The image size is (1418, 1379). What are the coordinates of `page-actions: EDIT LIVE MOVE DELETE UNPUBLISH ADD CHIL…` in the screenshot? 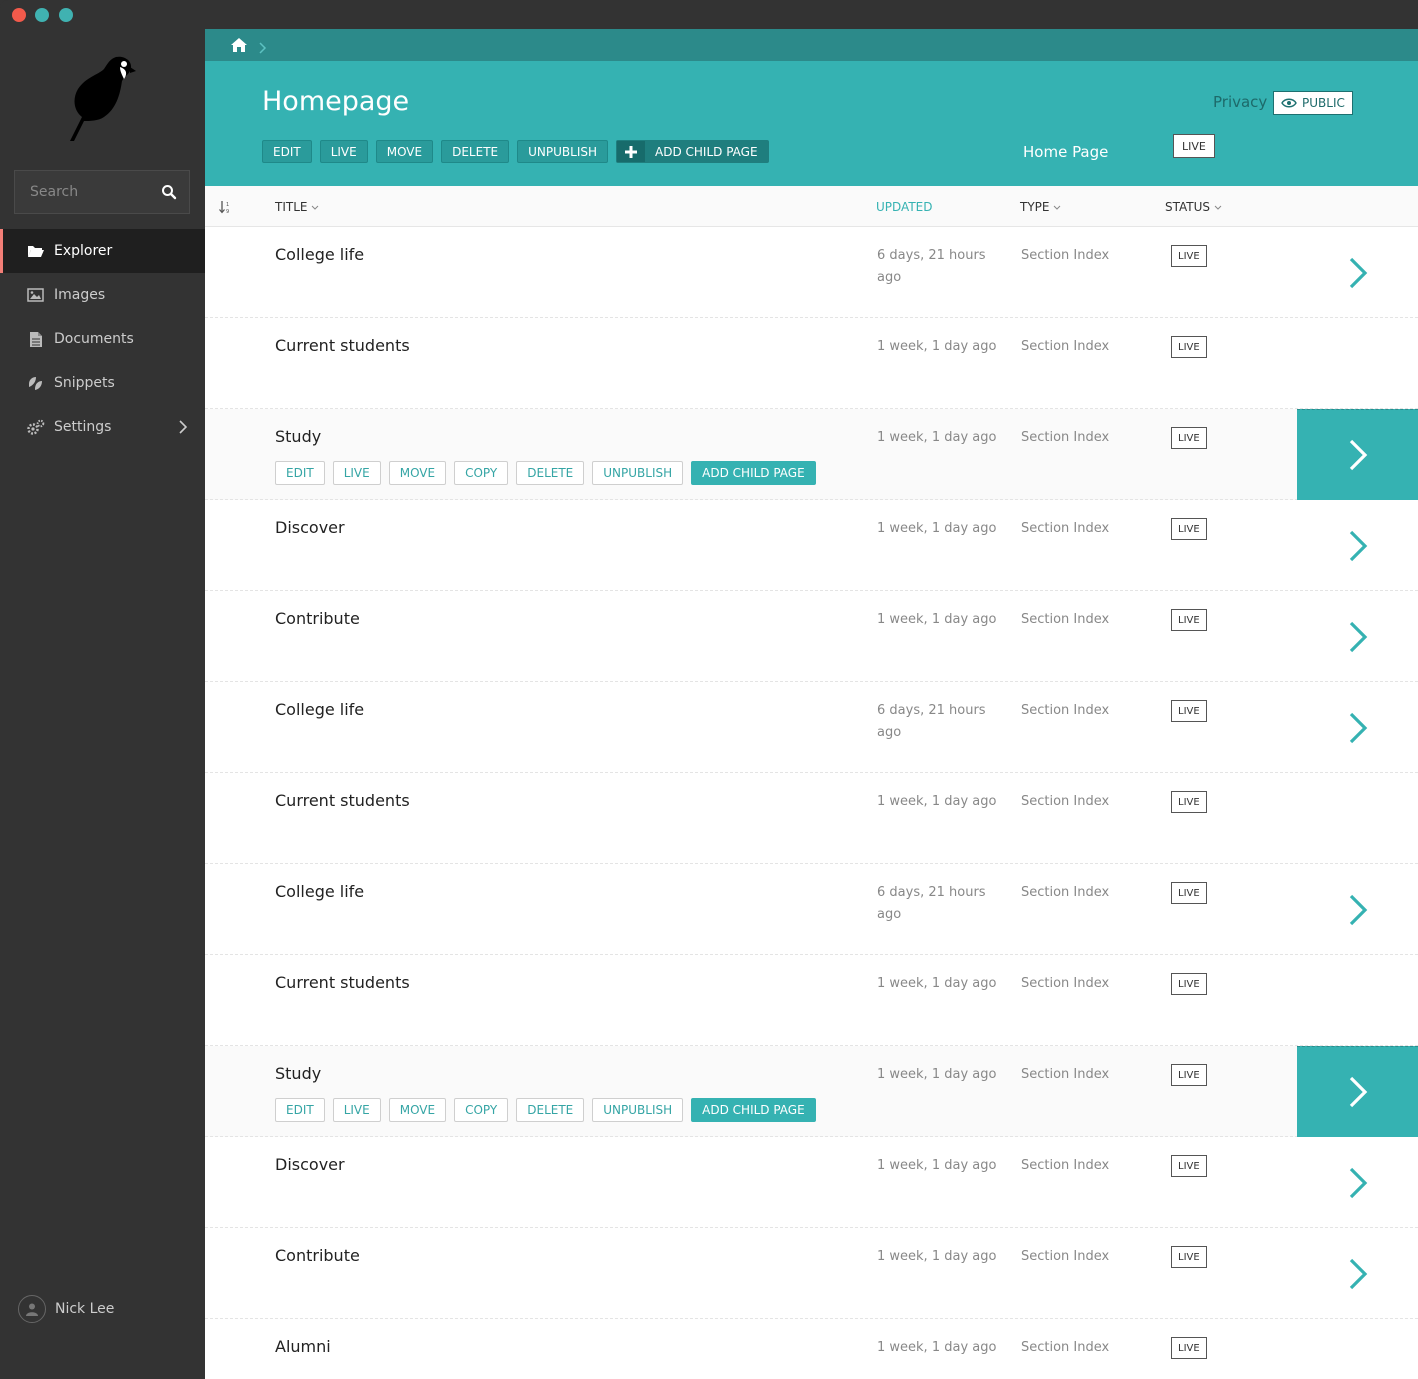 It's located at (515, 151).